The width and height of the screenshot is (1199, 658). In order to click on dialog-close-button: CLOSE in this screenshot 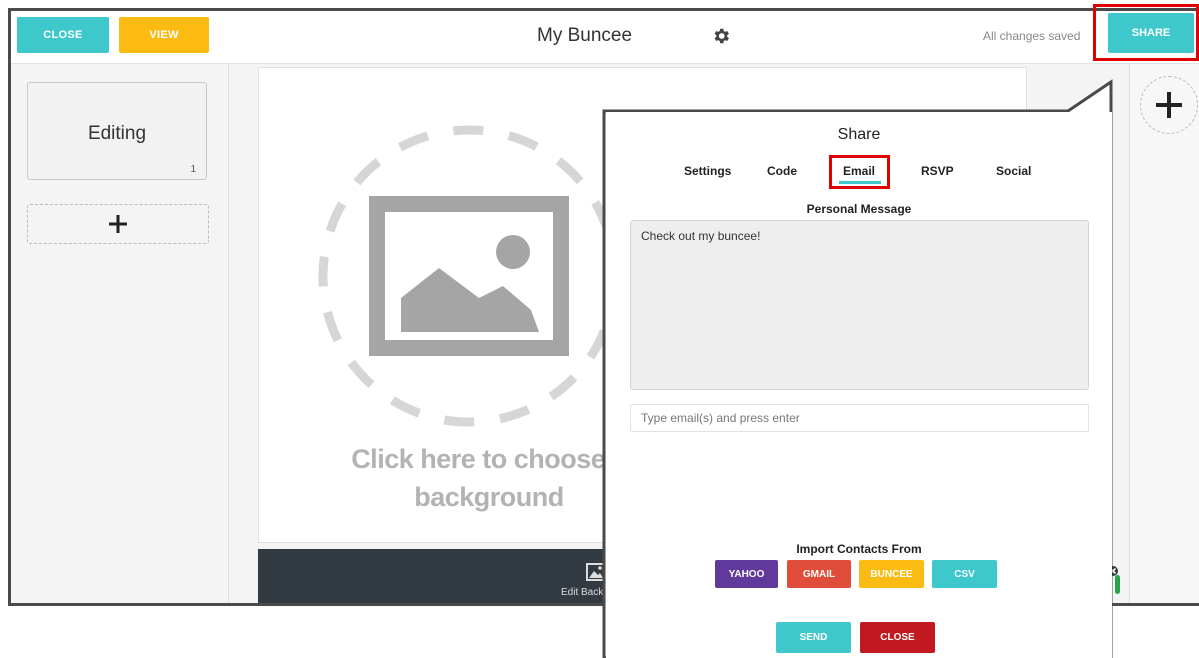, I will do `click(897, 637)`.